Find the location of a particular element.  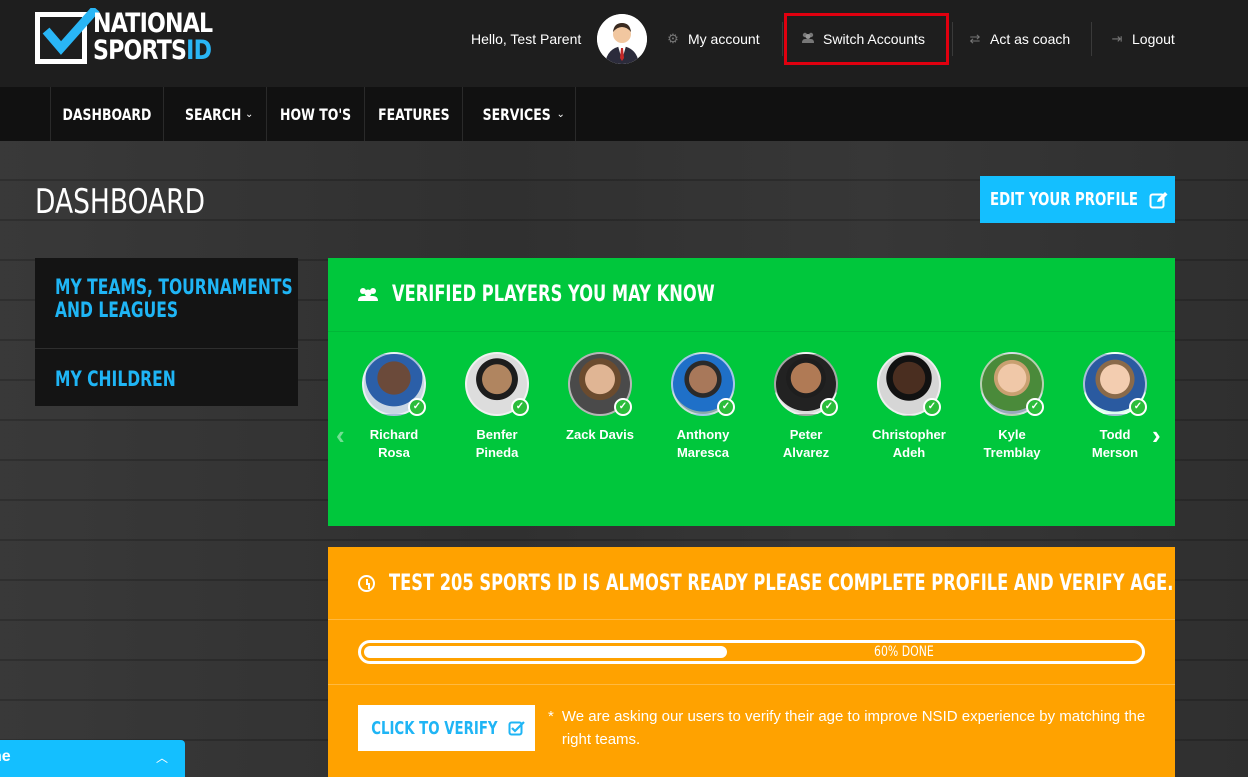

sidebar-item-teams: MY TEAMS, TOURNAMENTS AND LEAGUES is located at coordinates (166, 298).